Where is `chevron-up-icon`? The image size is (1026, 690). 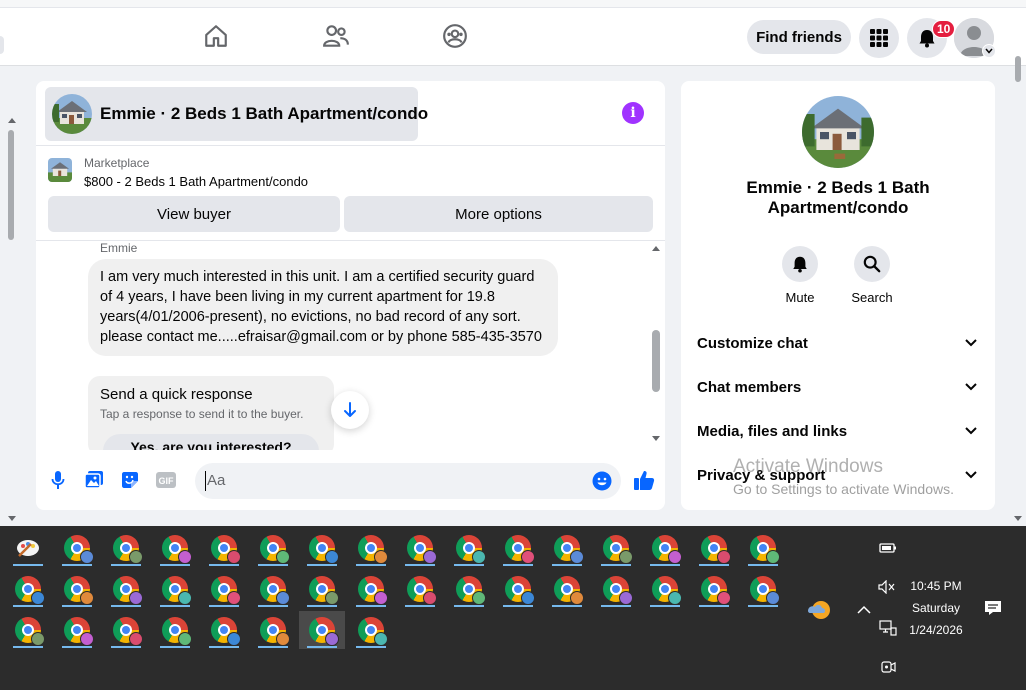 chevron-up-icon is located at coordinates (864, 608).